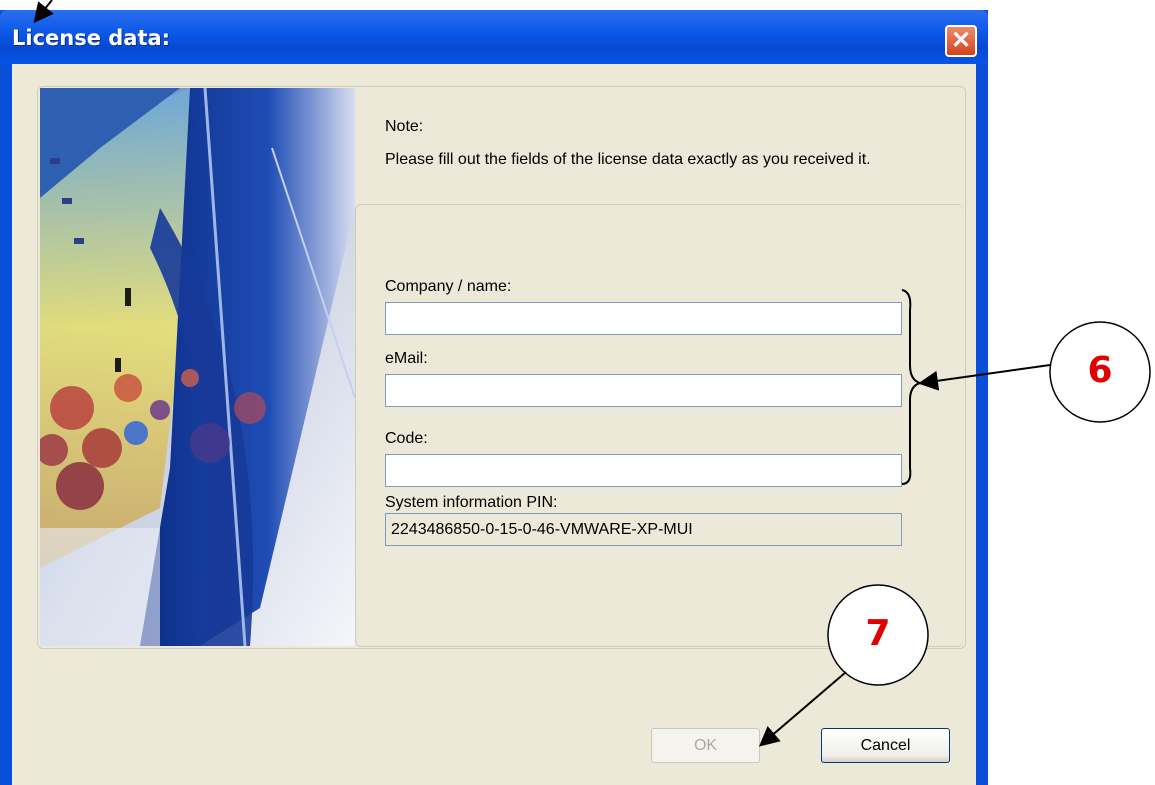 This screenshot has width=1155, height=785. I want to click on close-button: ✕, so click(961, 41).